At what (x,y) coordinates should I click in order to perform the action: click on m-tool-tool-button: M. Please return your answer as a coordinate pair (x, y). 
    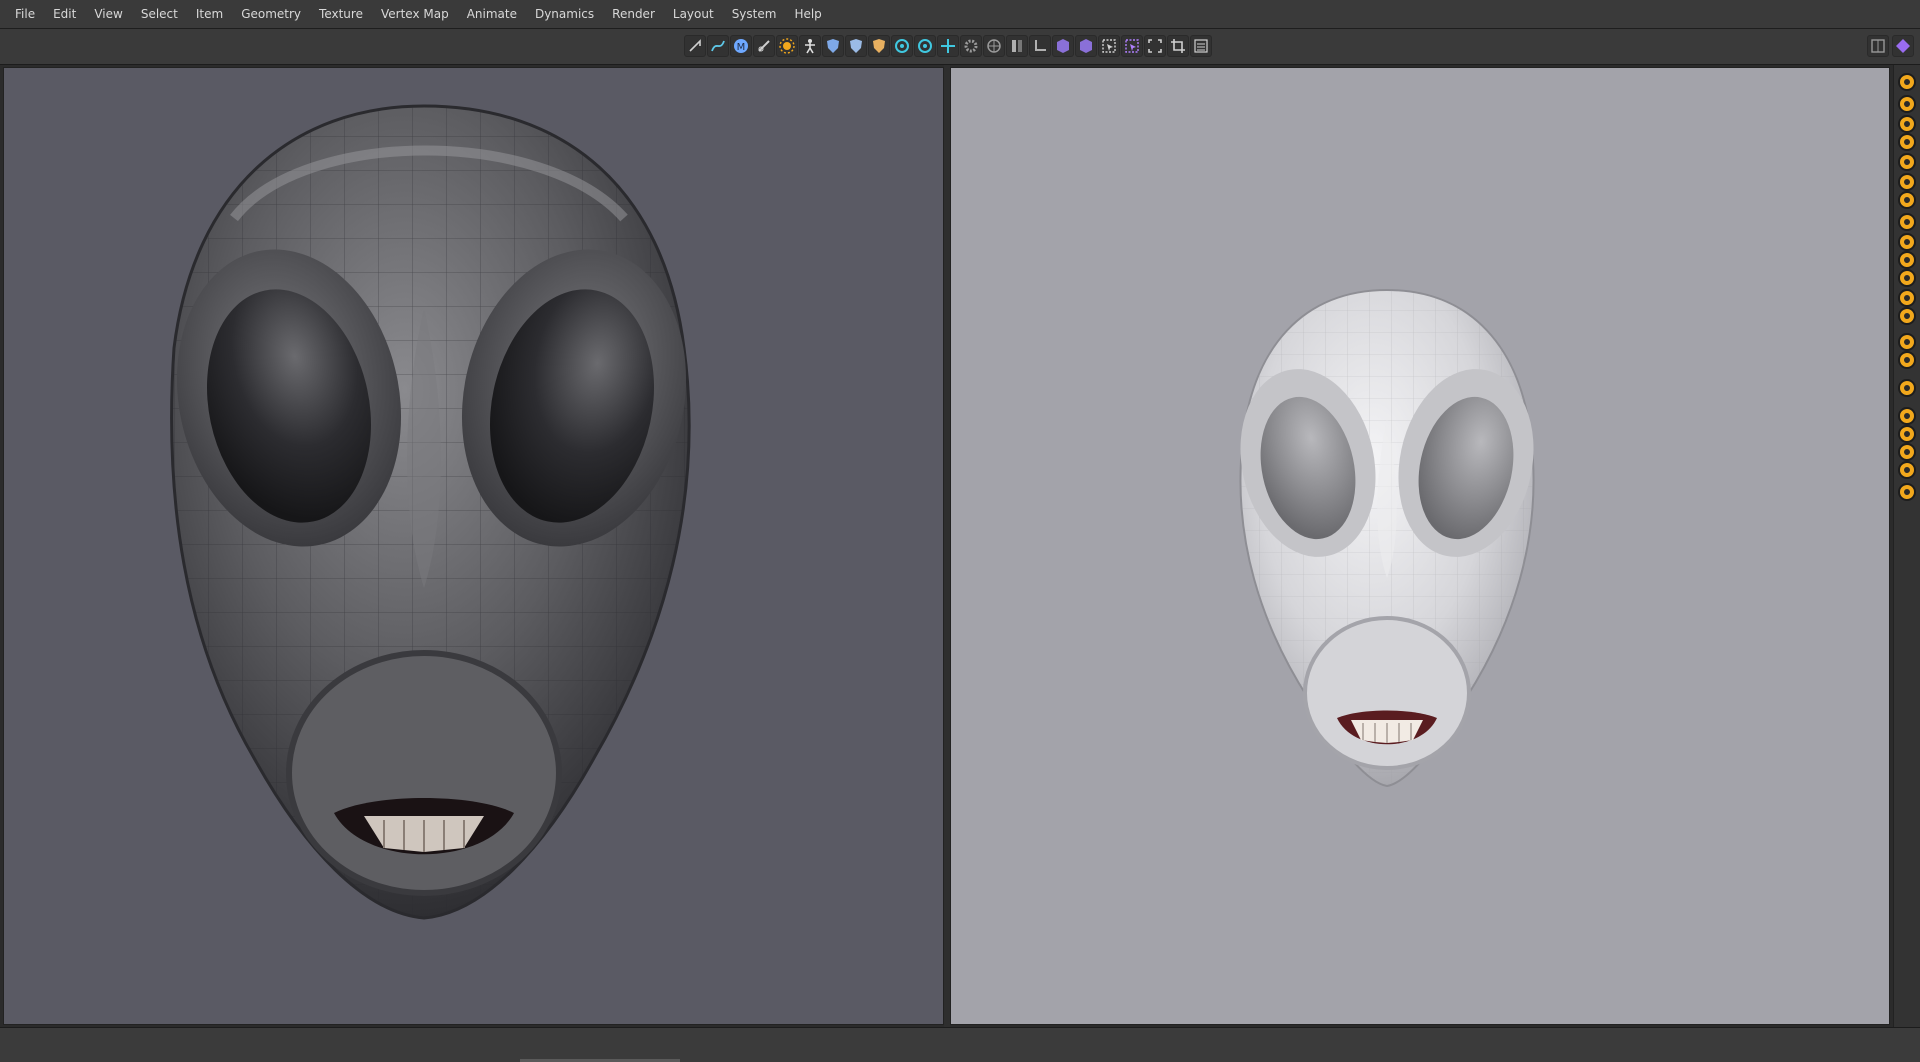
    Looking at the image, I should click on (741, 46).